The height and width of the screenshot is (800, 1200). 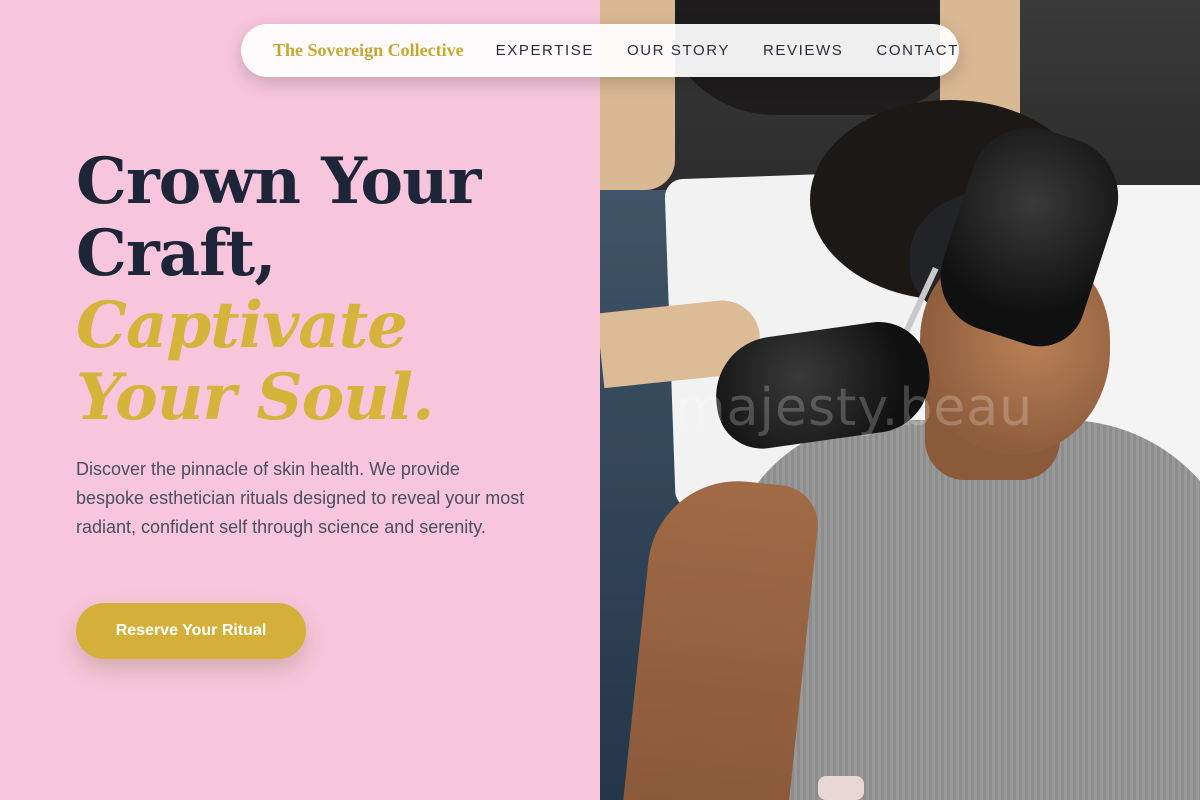 I want to click on headline-line: Crown Your, so click(x=278, y=181).